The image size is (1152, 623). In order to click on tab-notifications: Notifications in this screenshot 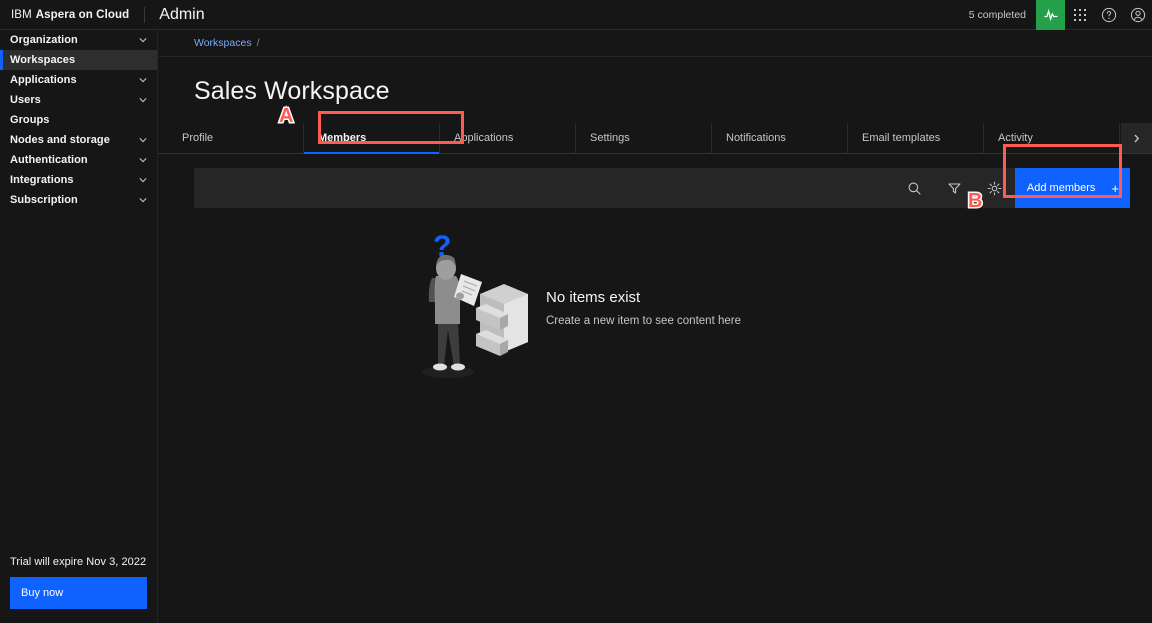, I will do `click(780, 138)`.